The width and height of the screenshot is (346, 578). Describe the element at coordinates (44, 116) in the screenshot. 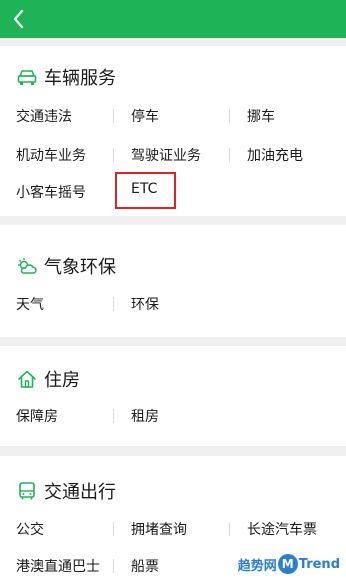

I see `menu-item-traffic-violation: 交通违法` at that location.